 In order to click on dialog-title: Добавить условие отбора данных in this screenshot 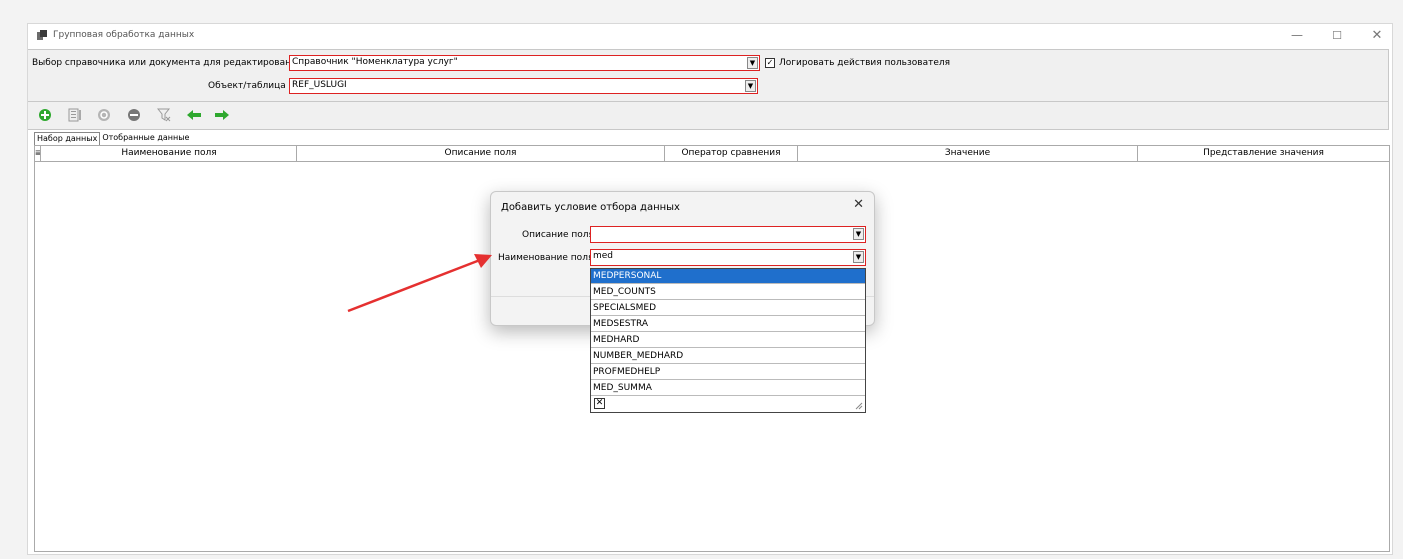, I will do `click(590, 207)`.